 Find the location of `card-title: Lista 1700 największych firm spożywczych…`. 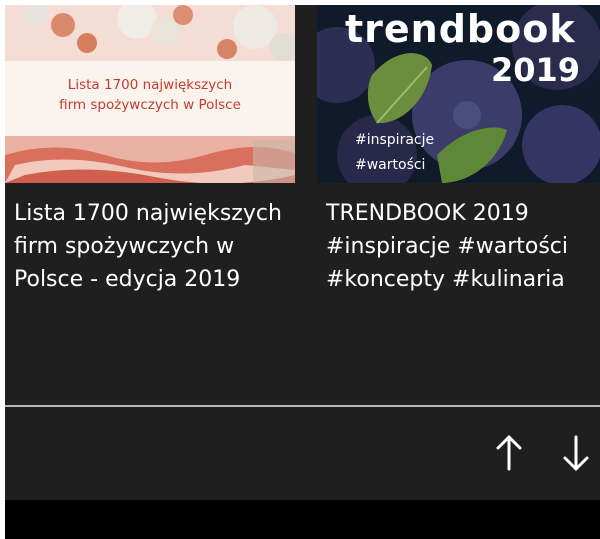

card-title: Lista 1700 największych firm spożywczych… is located at coordinates (151, 246).